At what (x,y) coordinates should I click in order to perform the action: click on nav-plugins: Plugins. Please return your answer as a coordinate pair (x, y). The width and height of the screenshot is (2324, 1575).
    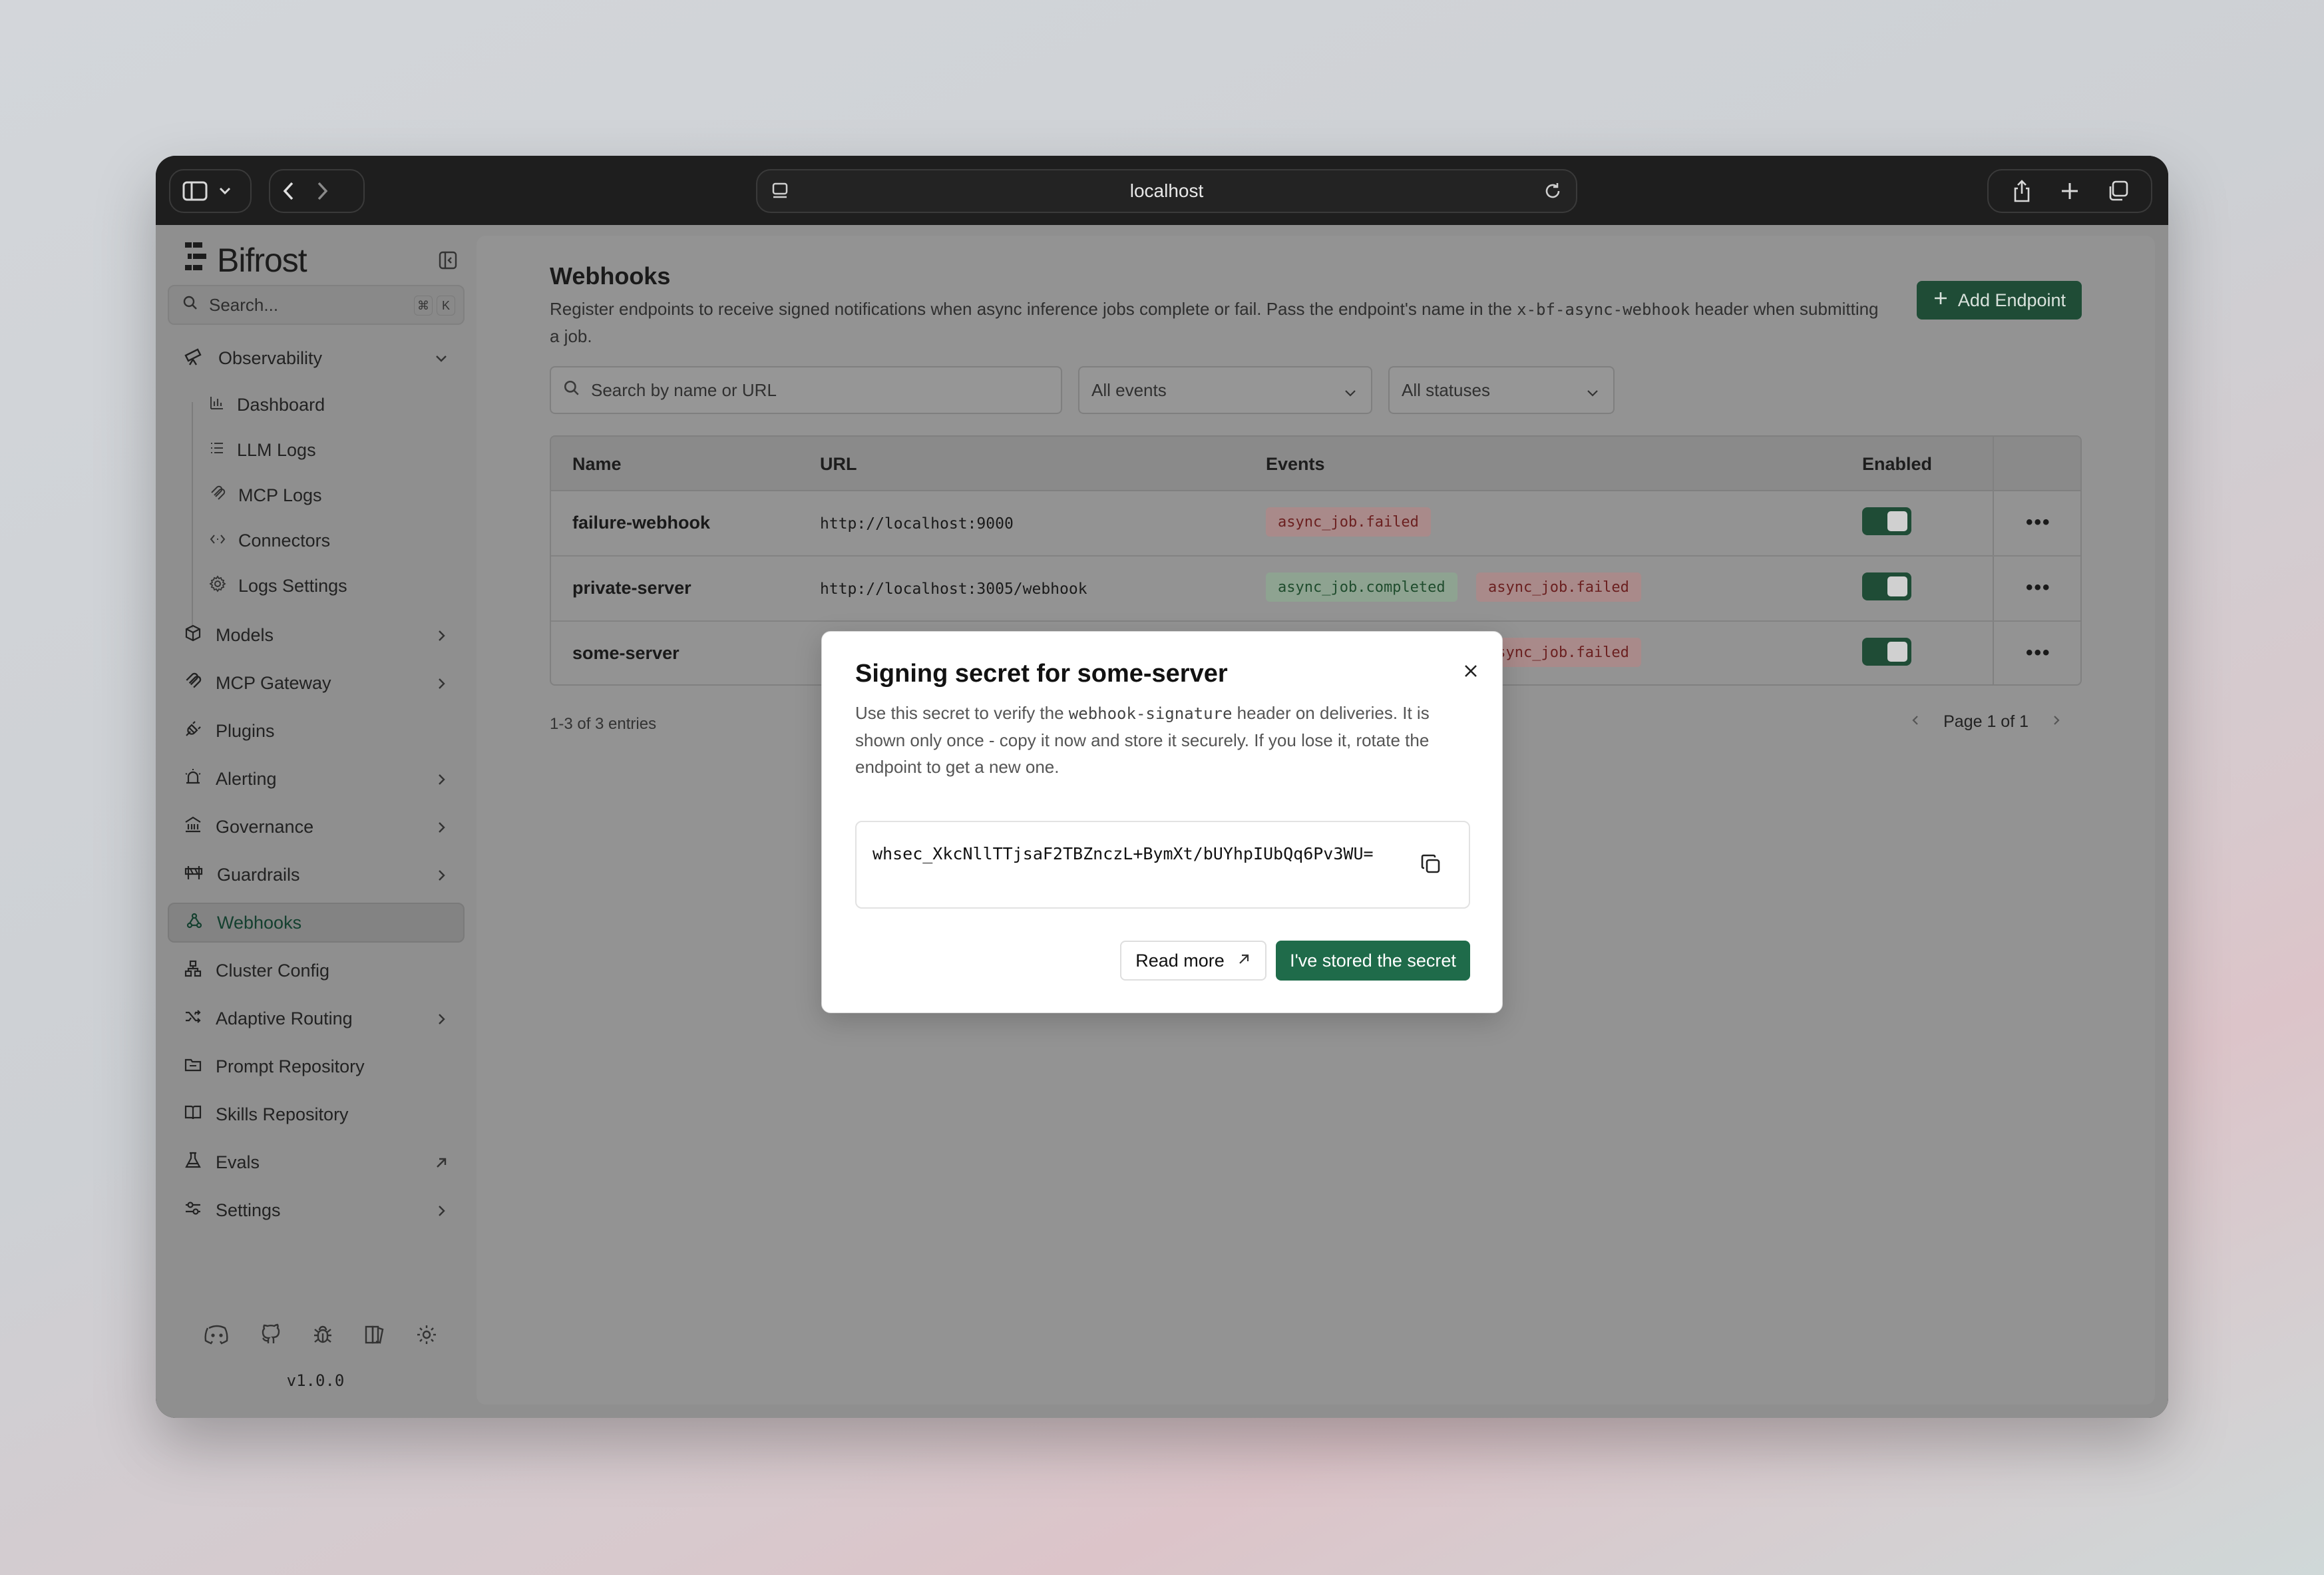
    Looking at the image, I should click on (316, 731).